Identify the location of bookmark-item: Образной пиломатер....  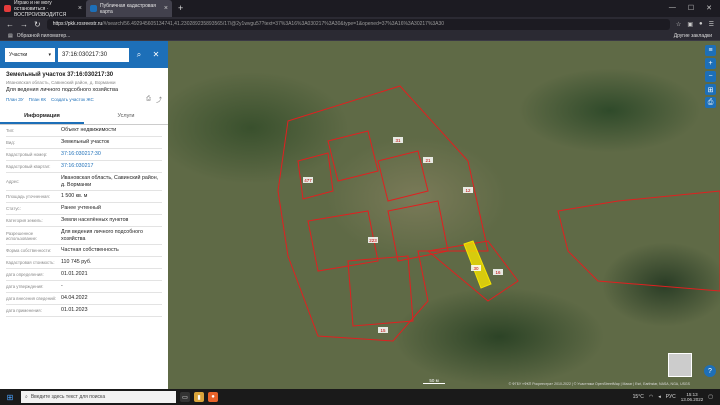
(44, 36).